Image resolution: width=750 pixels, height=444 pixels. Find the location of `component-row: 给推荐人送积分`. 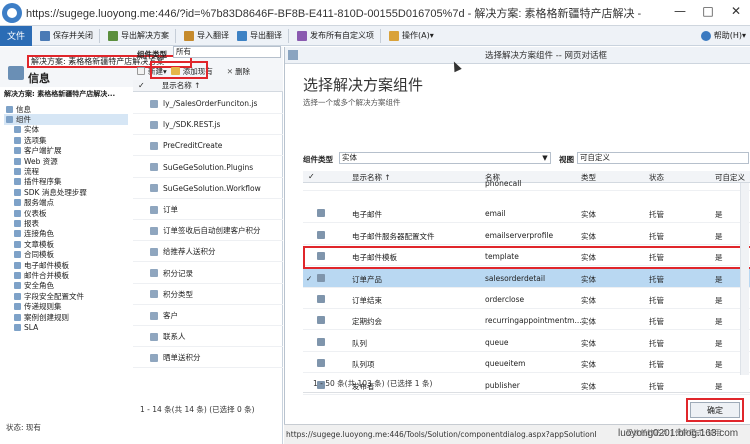

component-row: 给推荐人送积分 is located at coordinates (208, 252).